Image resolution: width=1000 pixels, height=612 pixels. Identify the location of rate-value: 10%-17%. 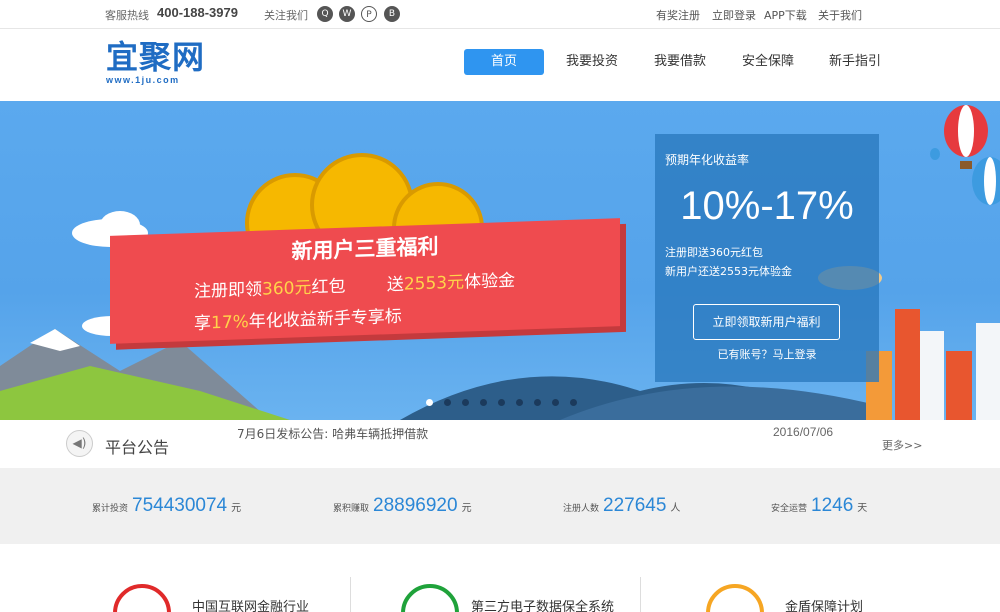
(767, 206).